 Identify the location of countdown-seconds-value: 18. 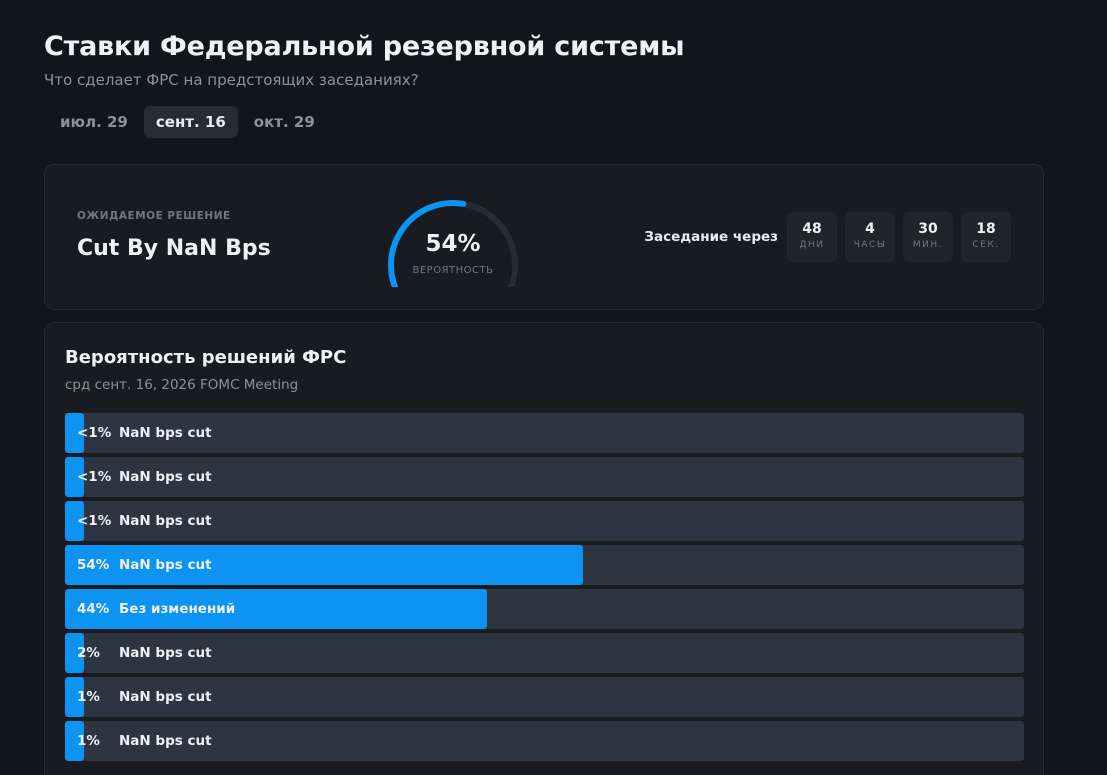
(986, 229).